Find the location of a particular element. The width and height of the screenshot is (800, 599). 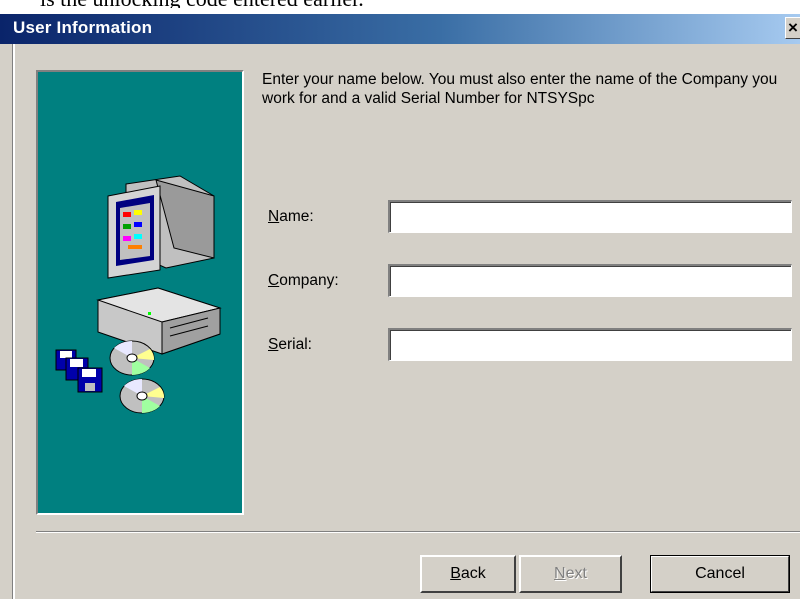

title-bar: User Information × is located at coordinates (400, 29).